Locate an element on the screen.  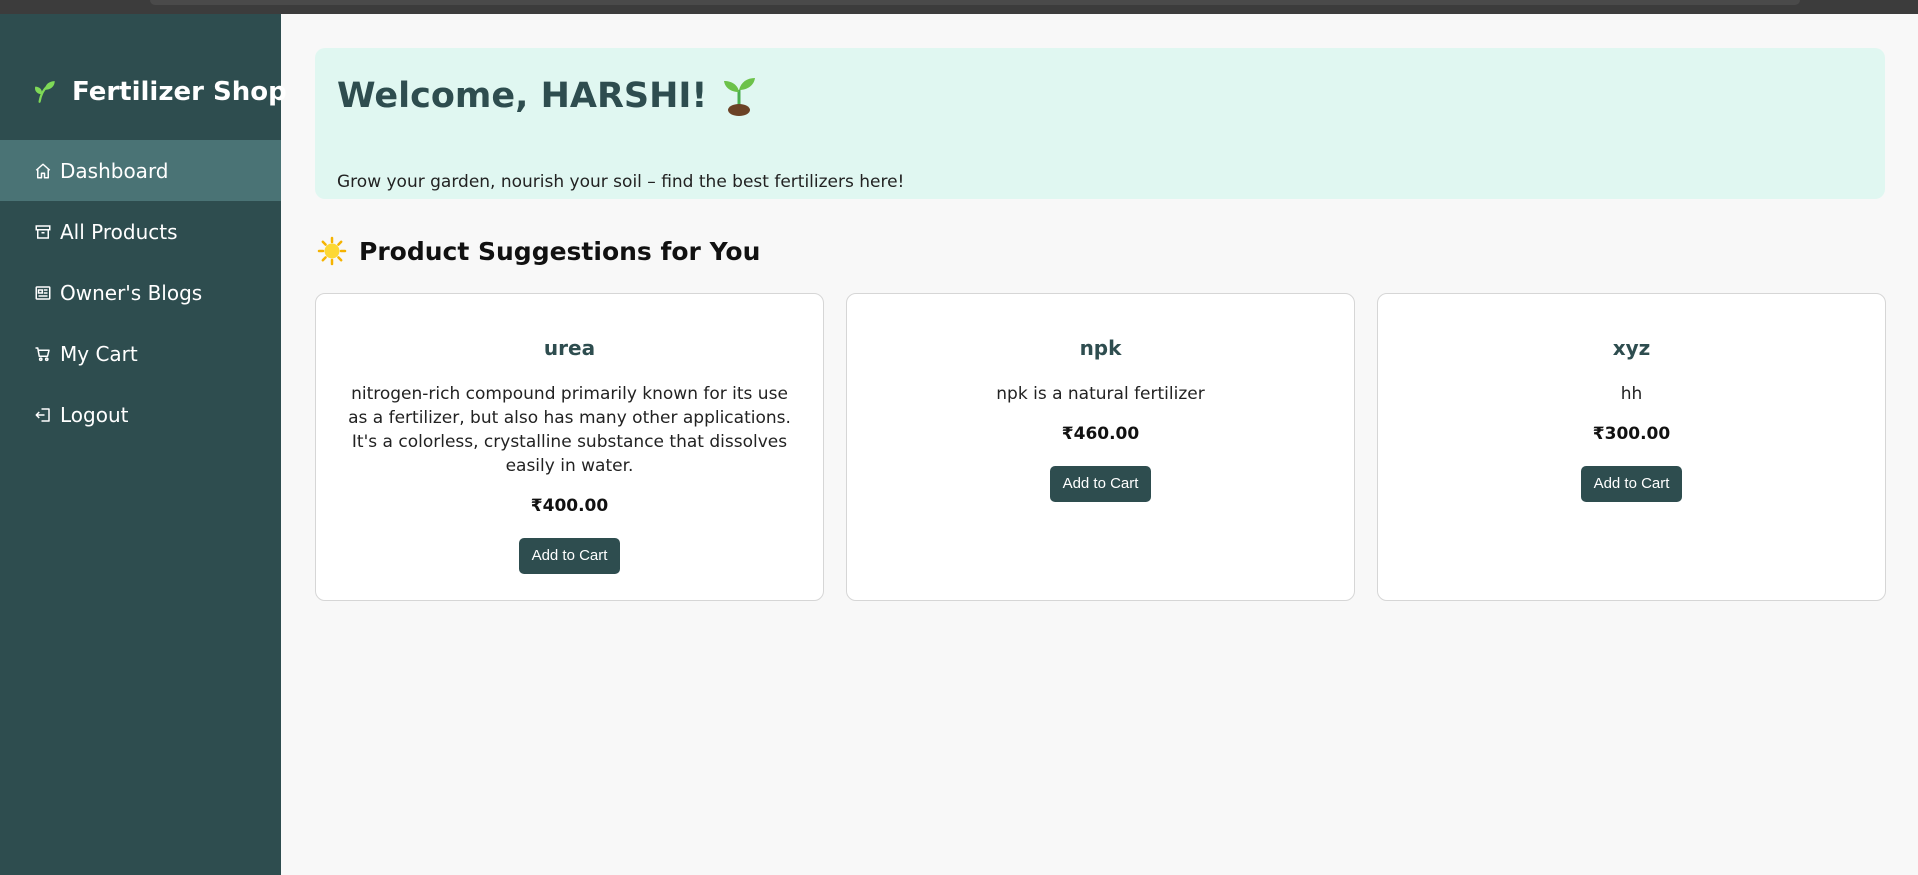
welcome-heading: Welcome, HARSHI! is located at coordinates (547, 96).